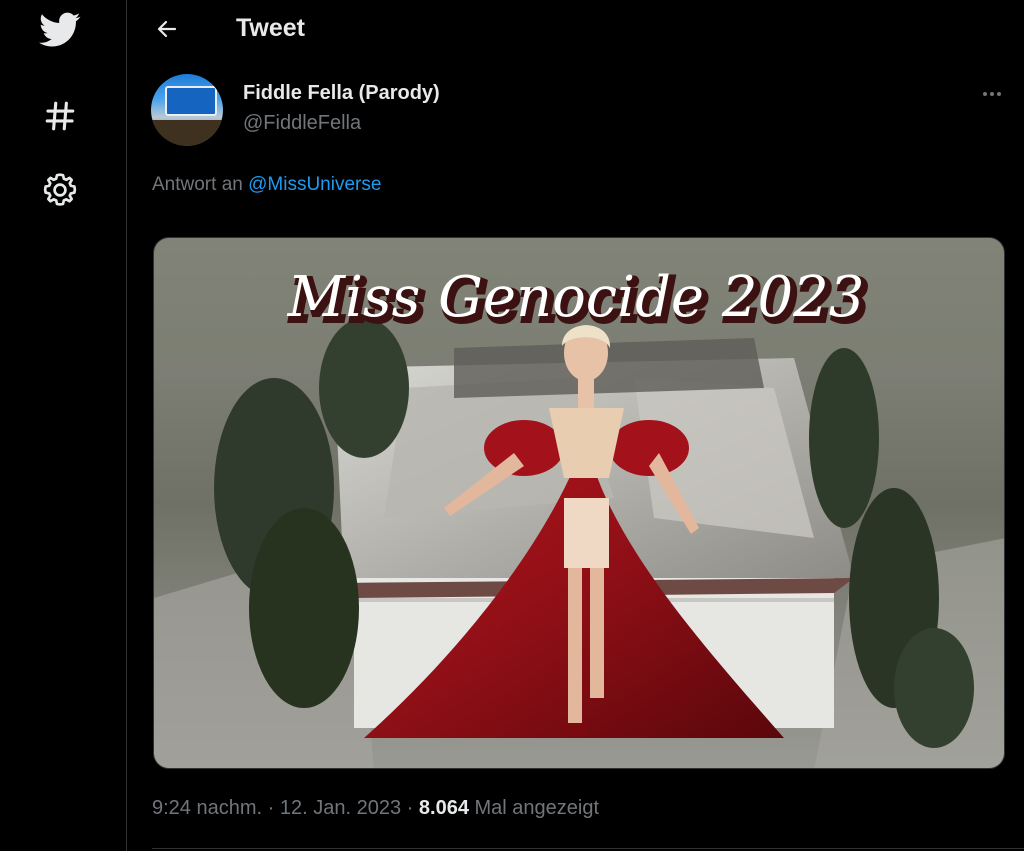 This screenshot has height=851, width=1024. I want to click on tweet-date: 12. Jan. 2023, so click(340, 808).